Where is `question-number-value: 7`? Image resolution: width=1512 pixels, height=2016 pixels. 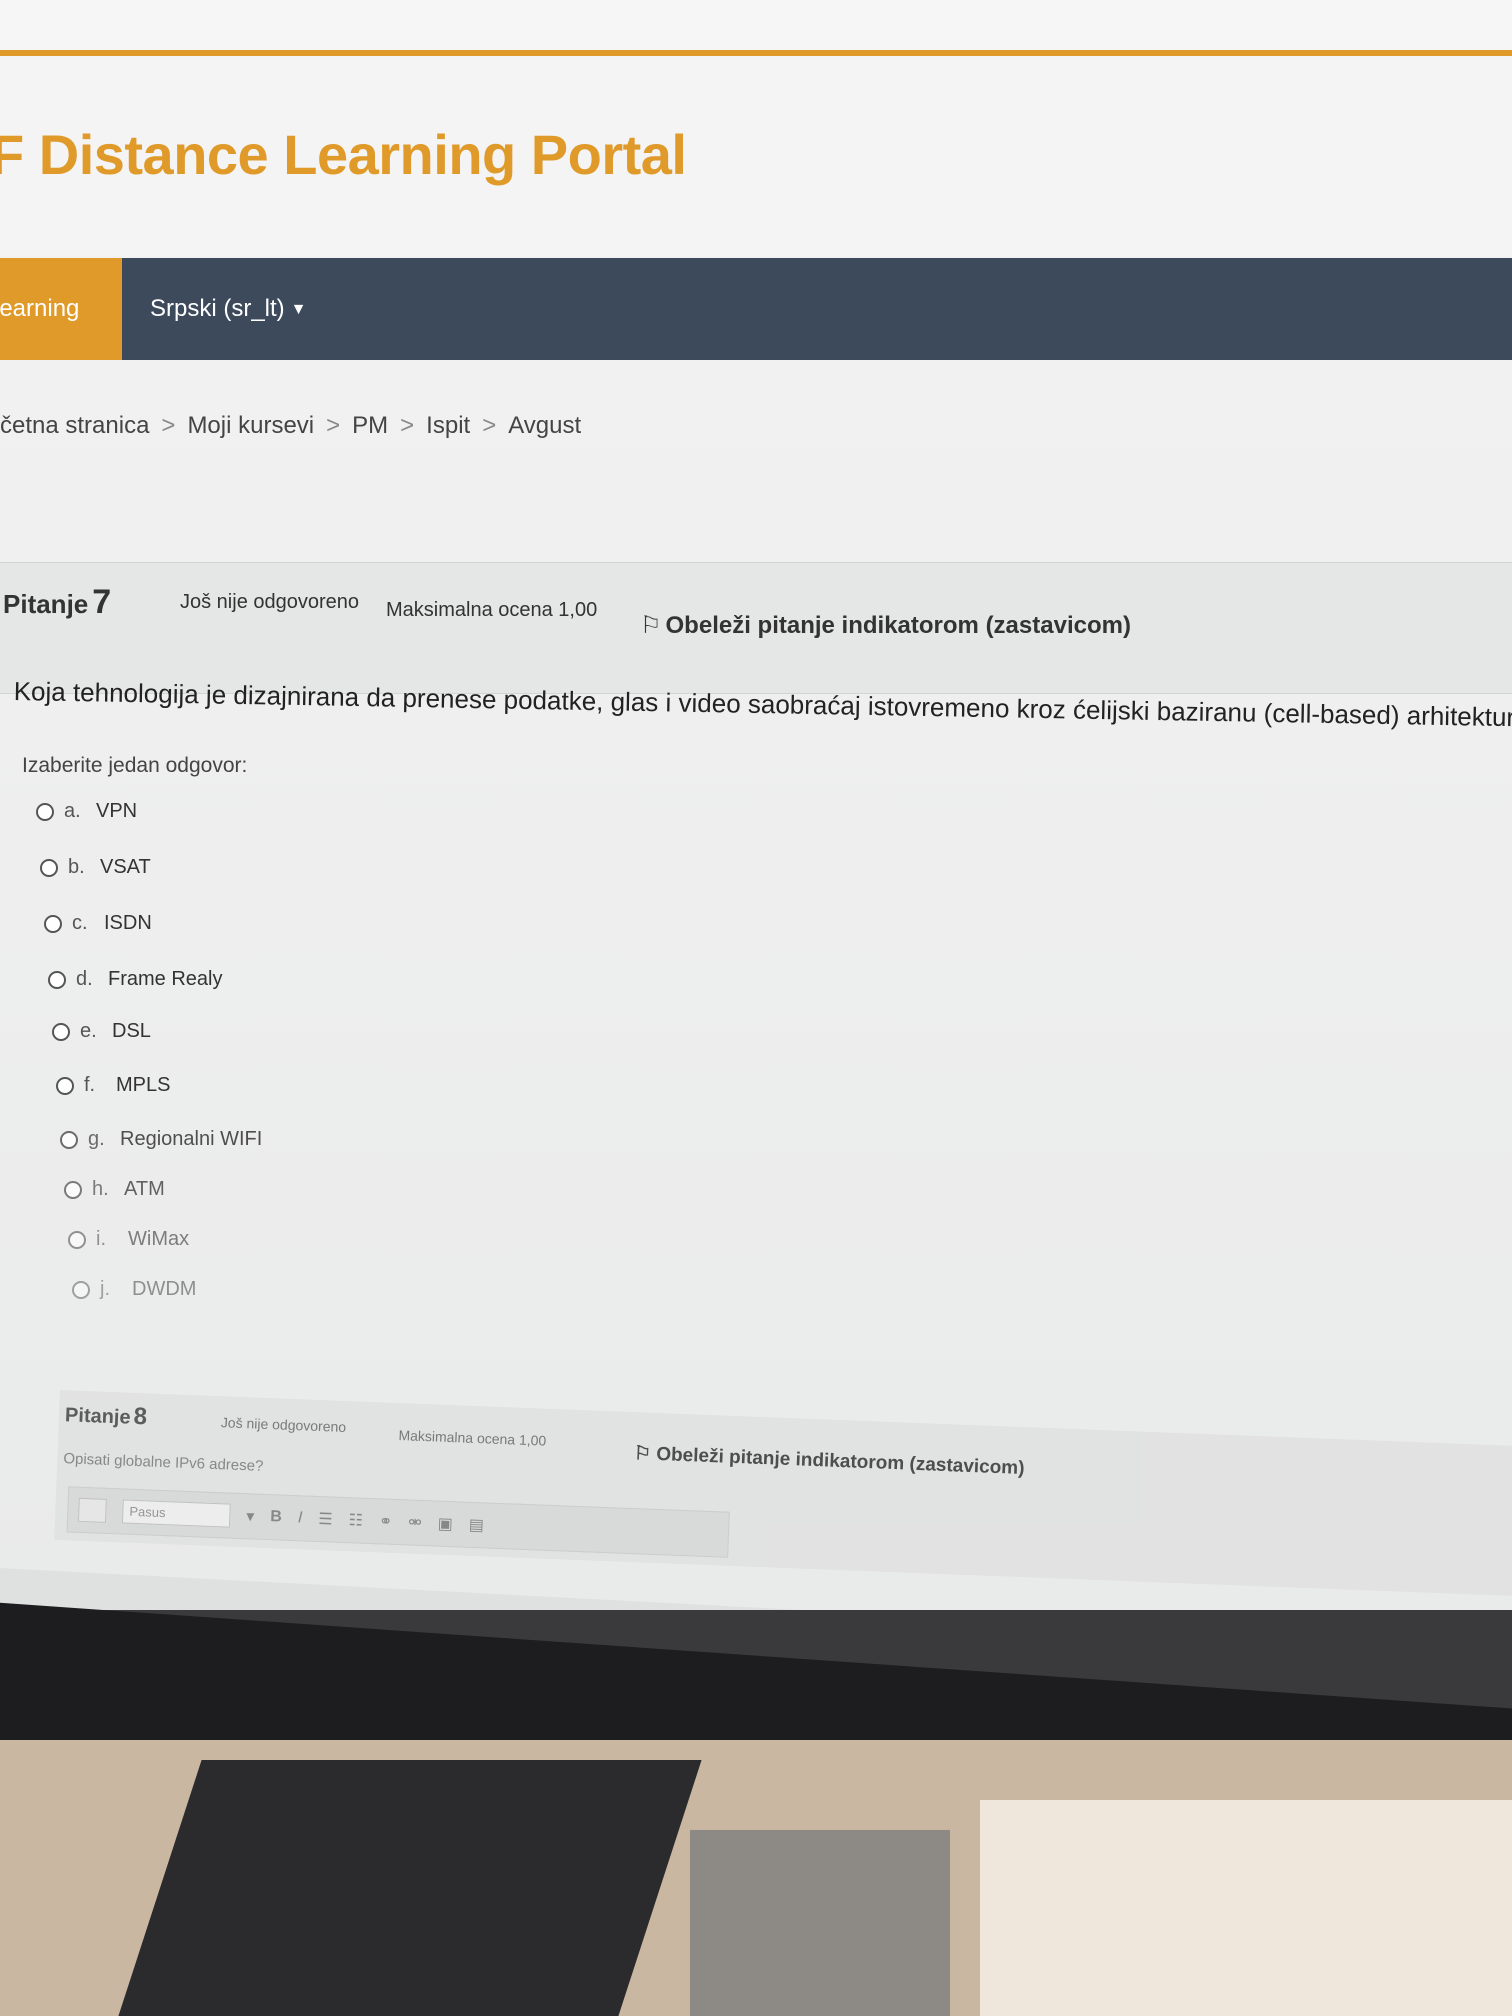
question-number-value: 7 is located at coordinates (102, 602).